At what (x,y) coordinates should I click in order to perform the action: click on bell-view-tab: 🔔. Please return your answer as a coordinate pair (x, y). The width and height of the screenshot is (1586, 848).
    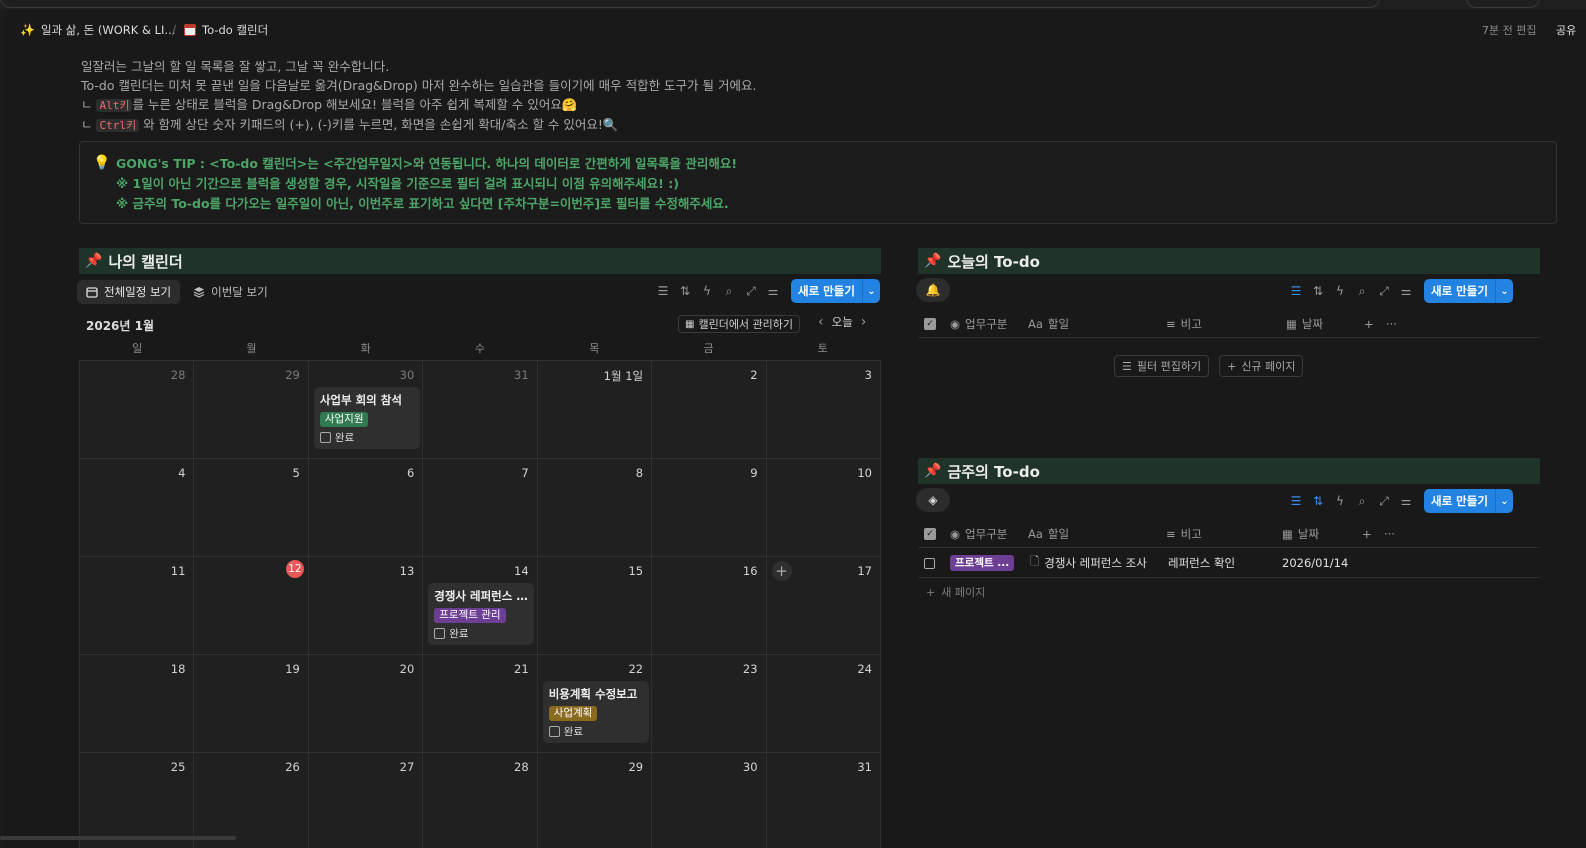
    Looking at the image, I should click on (933, 290).